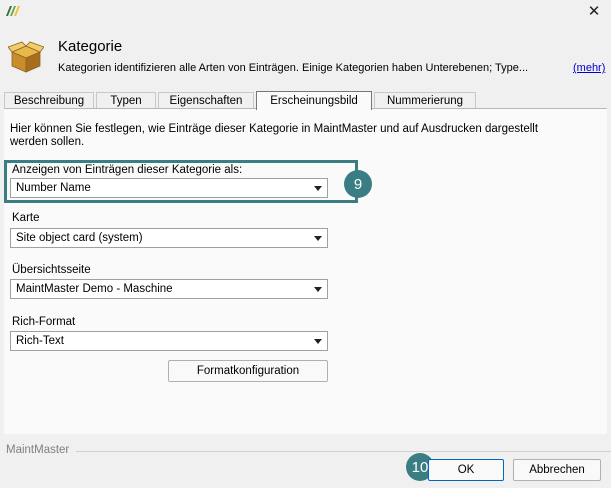  I want to click on overview-page-value: MaintMaster Demo - Maschine, so click(94, 289).